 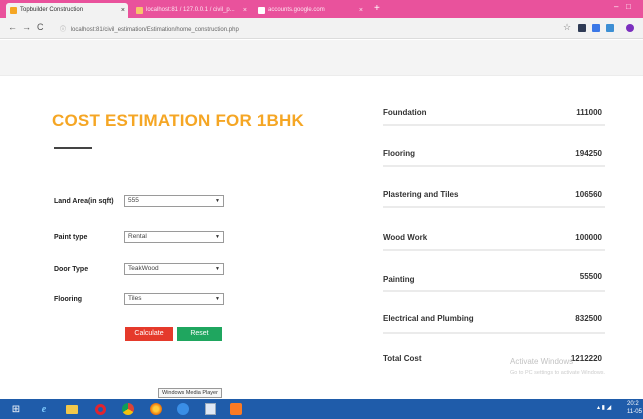 I want to click on total-label: Total Cost, so click(x=402, y=358).